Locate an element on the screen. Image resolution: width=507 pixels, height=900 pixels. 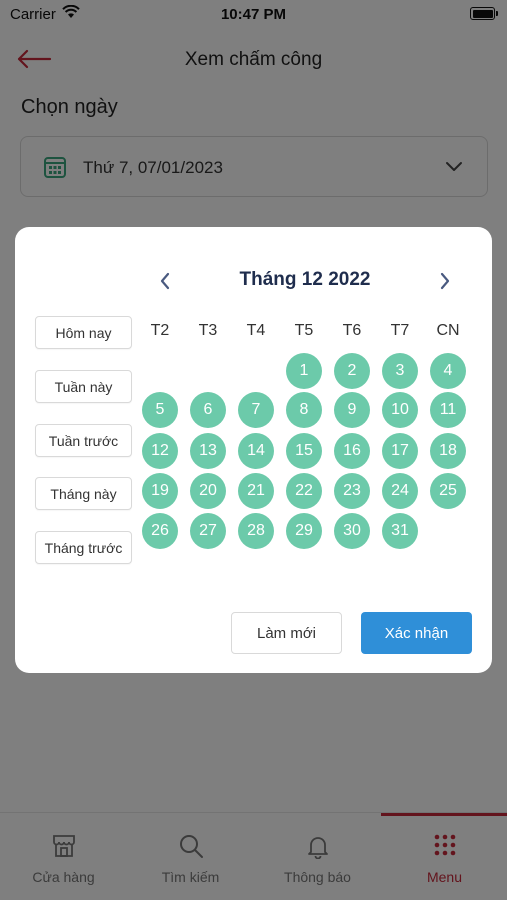
calendar-day: 17 is located at coordinates (400, 451).